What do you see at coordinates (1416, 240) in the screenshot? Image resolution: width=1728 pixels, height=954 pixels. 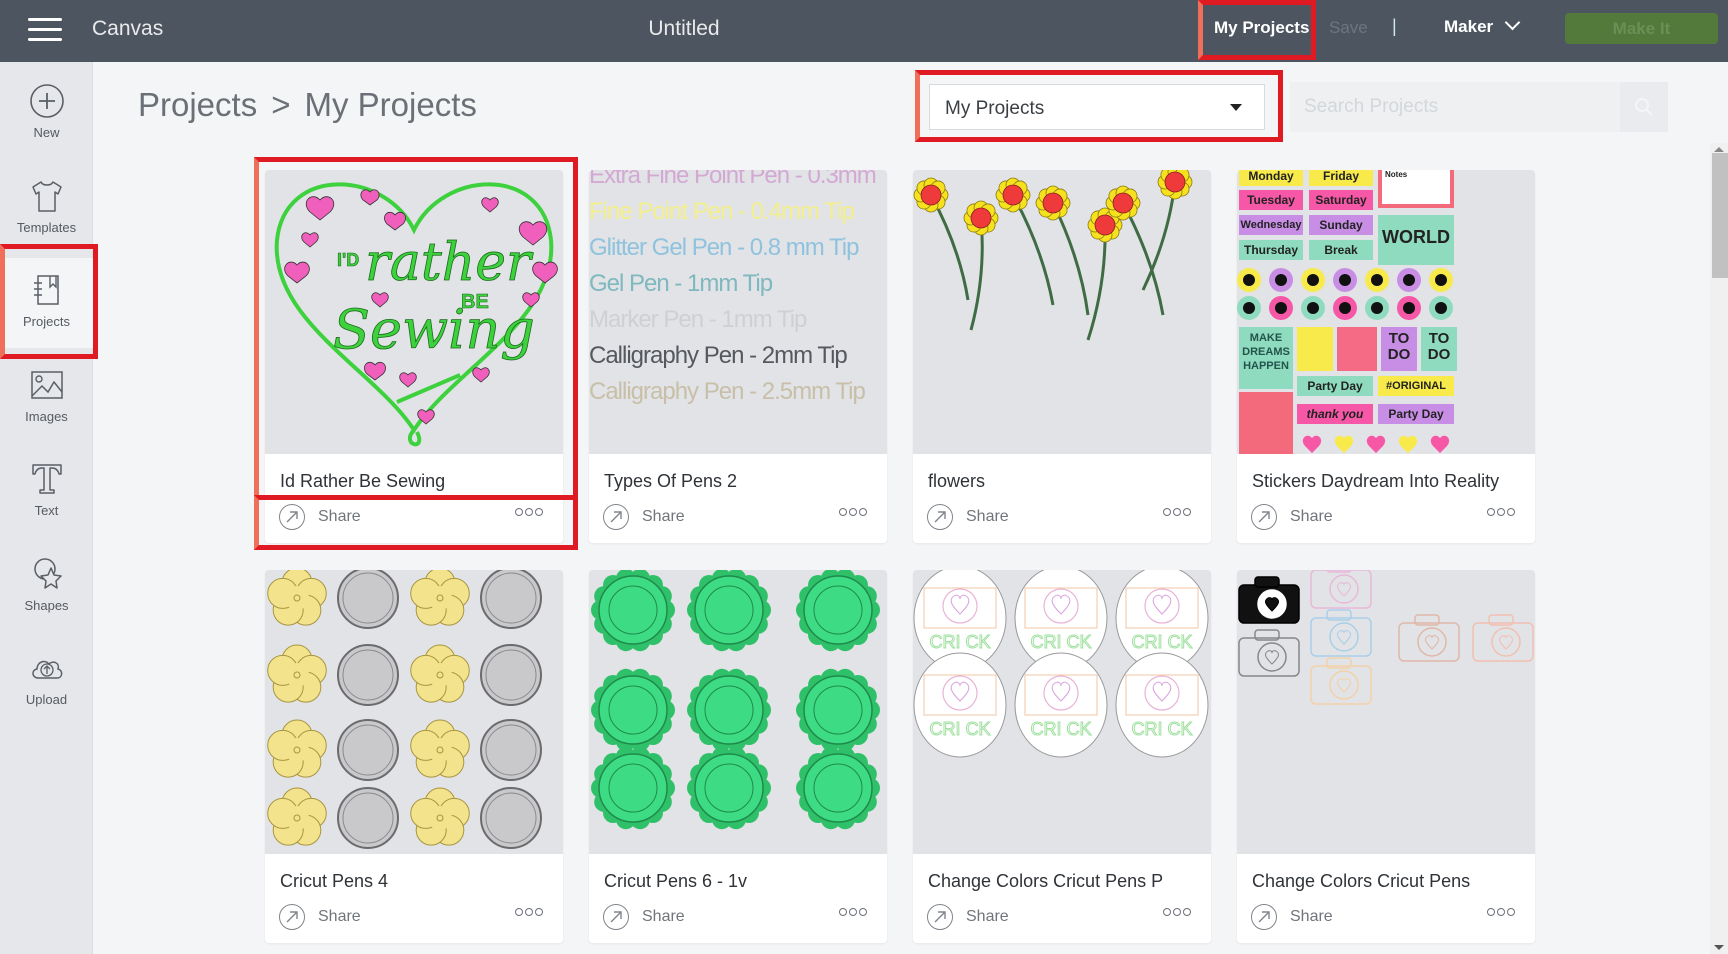 I see `thumb-text: WORLD` at bounding box center [1416, 240].